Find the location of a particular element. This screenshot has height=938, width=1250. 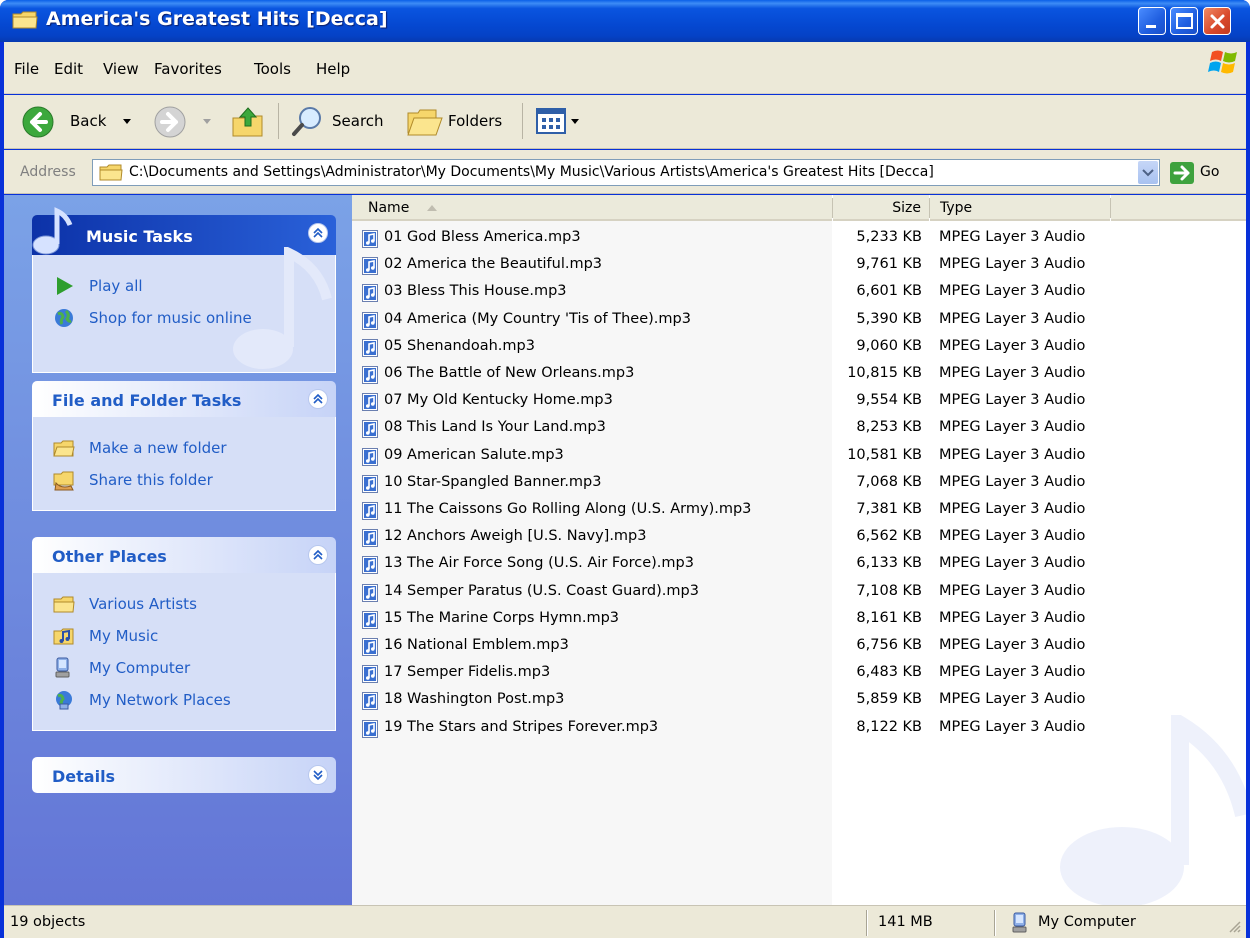

menu-help: Help is located at coordinates (333, 69).